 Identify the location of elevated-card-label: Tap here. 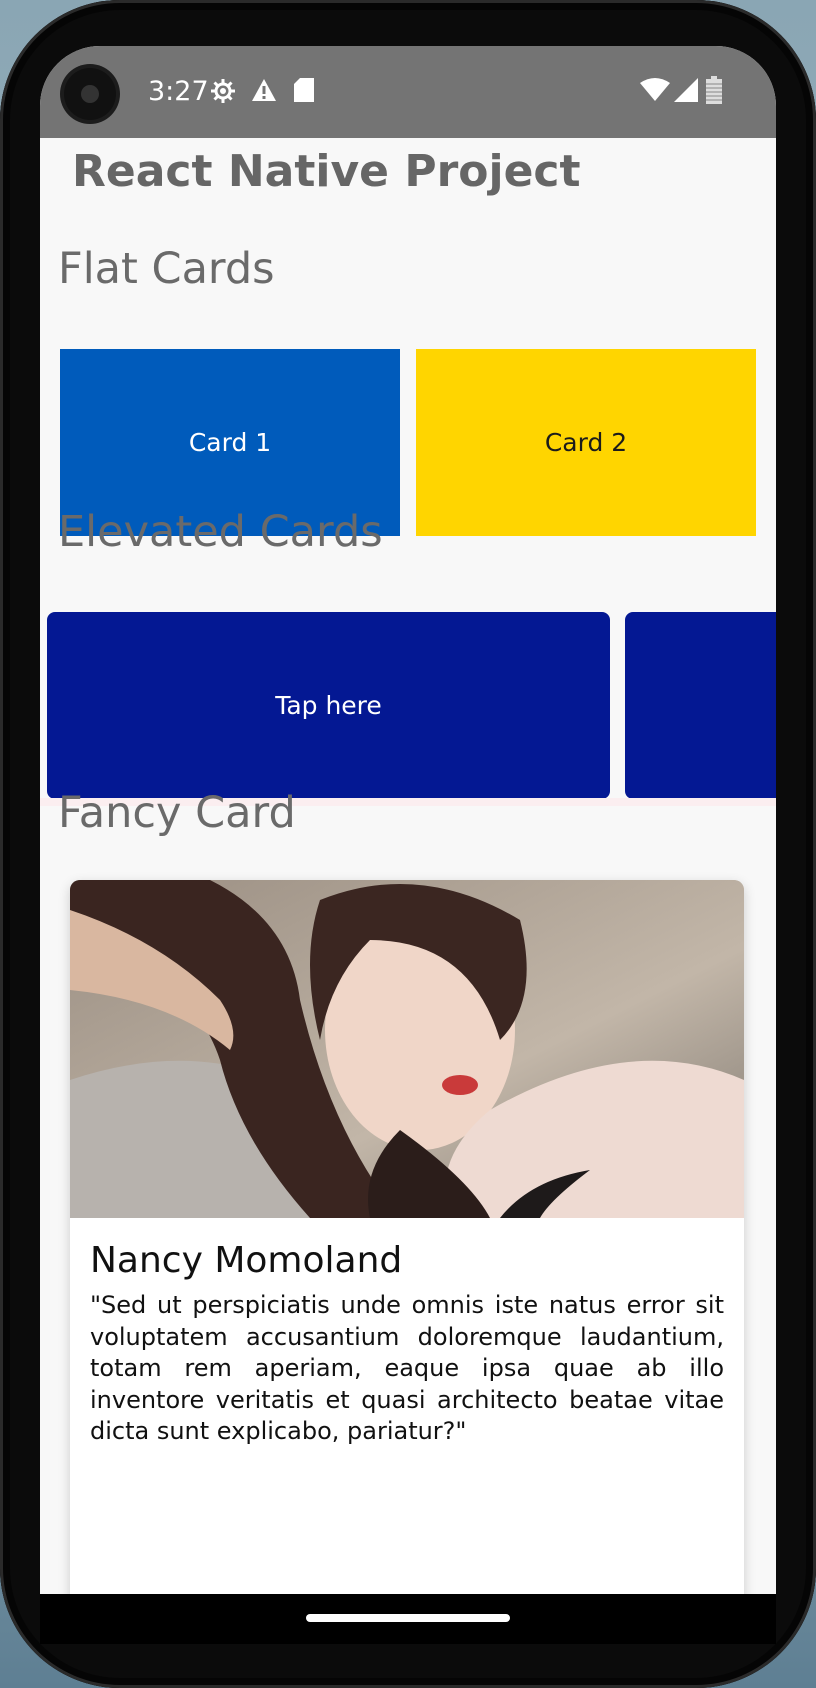
(328, 705).